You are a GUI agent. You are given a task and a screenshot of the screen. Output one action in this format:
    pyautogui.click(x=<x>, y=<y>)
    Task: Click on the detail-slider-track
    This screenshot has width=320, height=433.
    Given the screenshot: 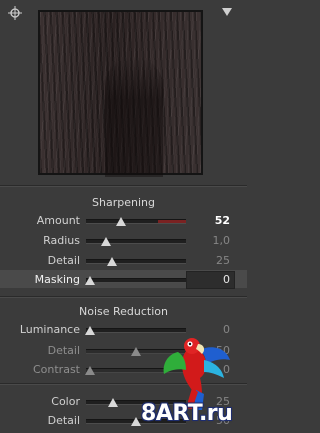 What is the action you would take?
    pyautogui.click(x=136, y=261)
    